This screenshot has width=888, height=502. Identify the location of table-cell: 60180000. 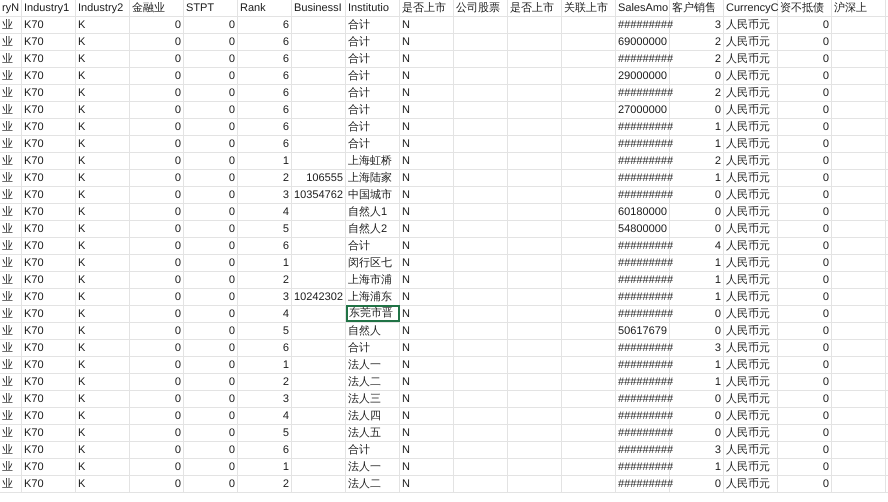
(643, 212).